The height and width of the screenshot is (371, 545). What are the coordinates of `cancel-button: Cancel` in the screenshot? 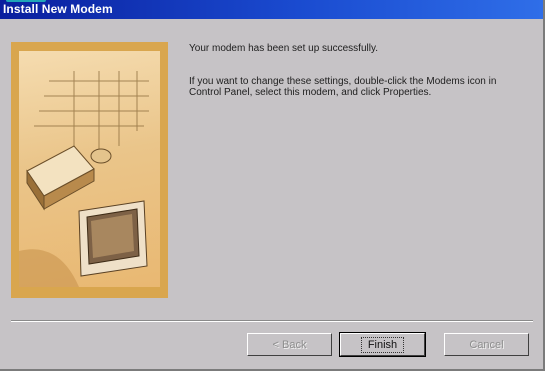 It's located at (486, 344).